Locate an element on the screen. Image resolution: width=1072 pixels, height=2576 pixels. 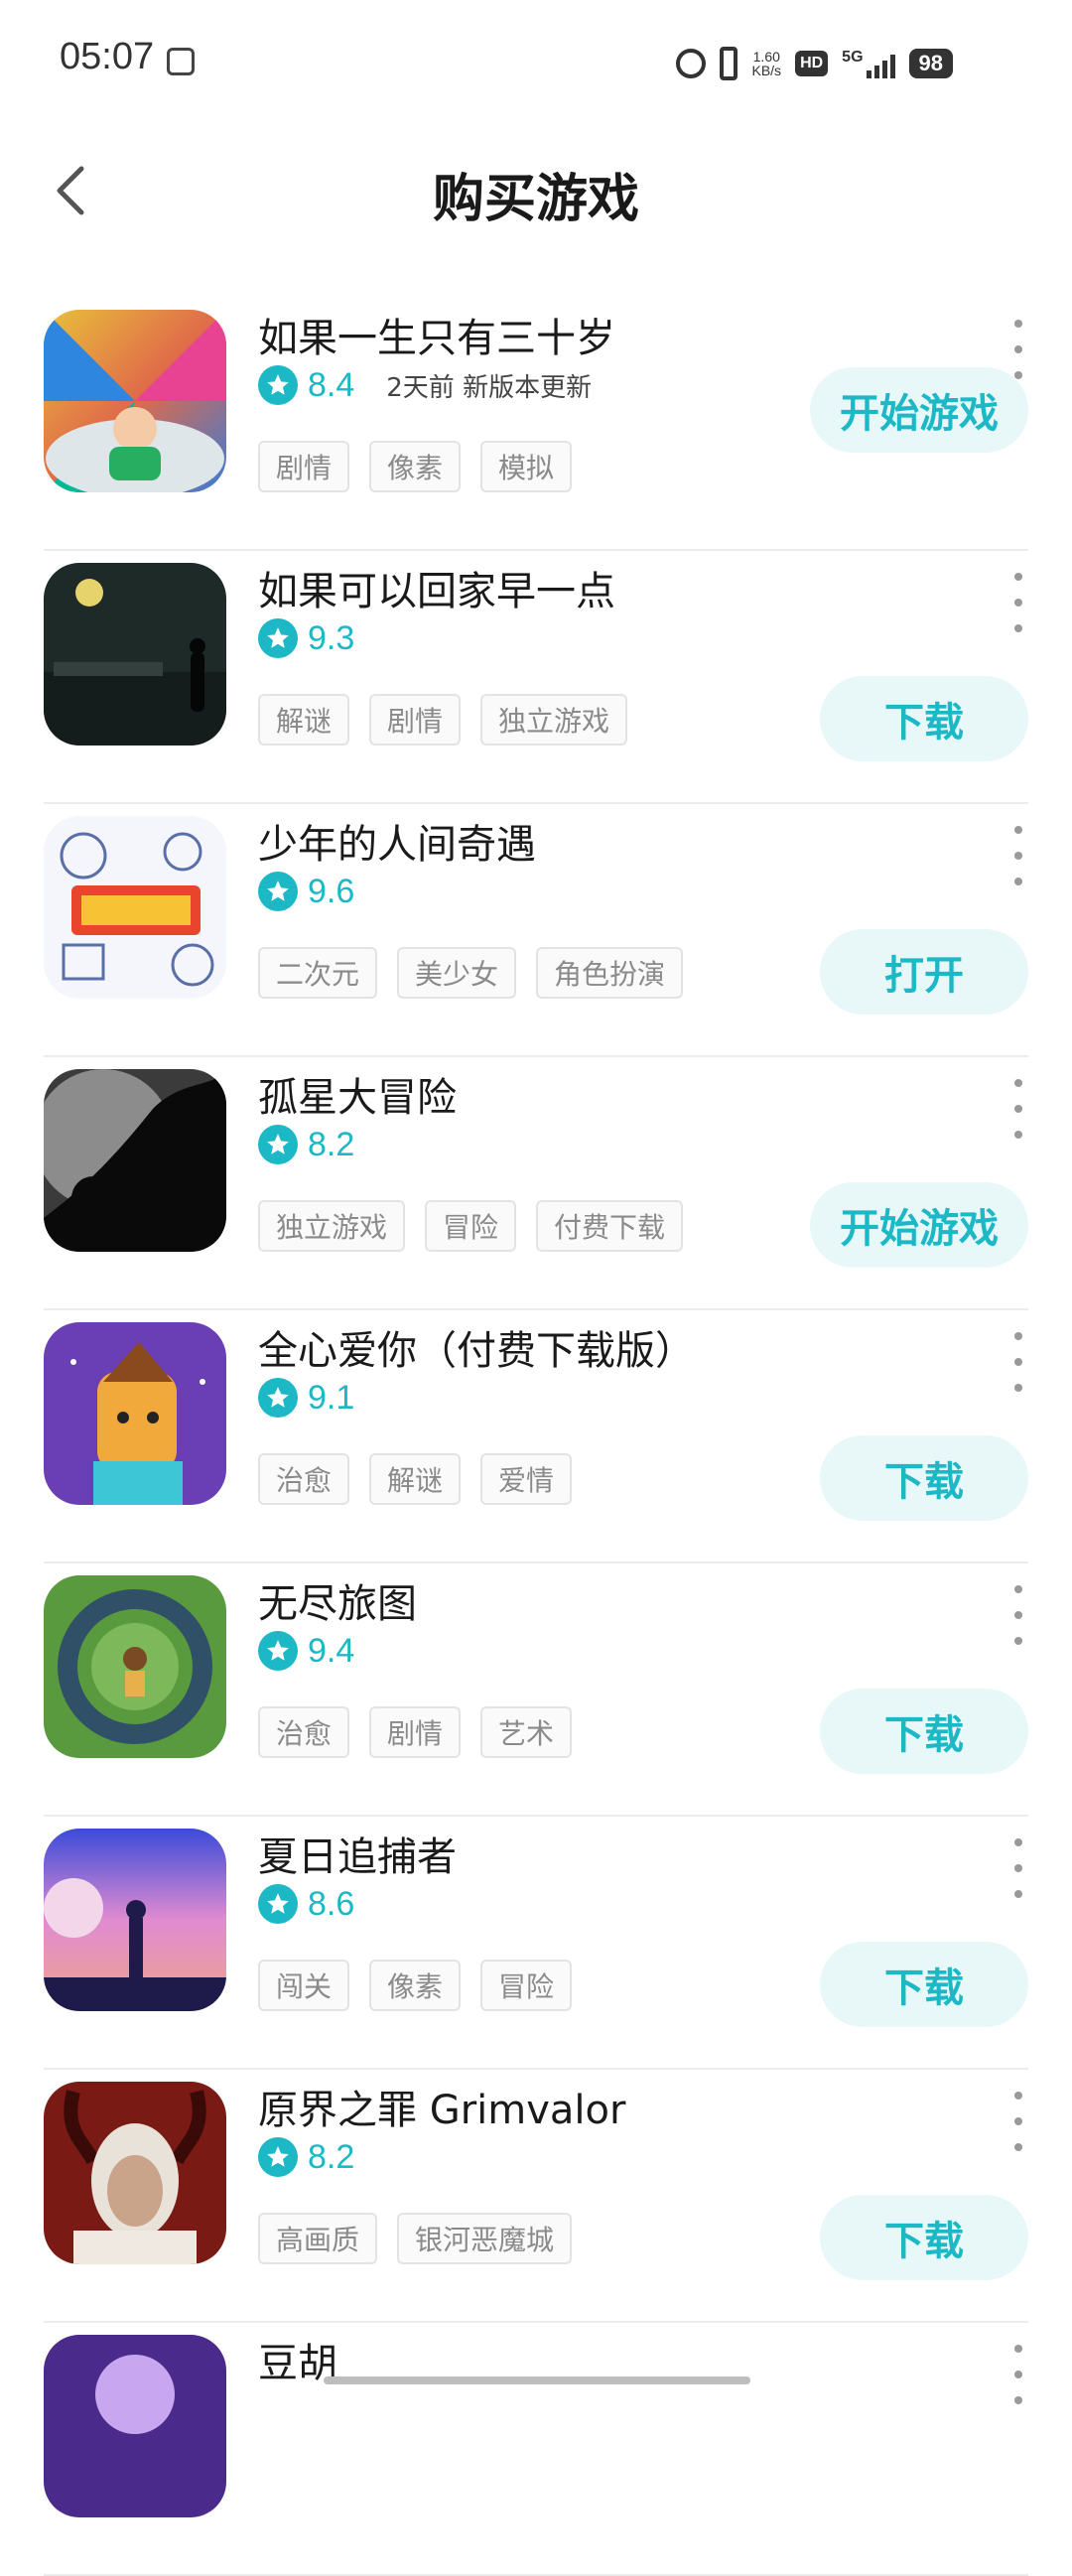
game-row: 夏日追捕者 8.6 闯关 像素 冒险 下载 is located at coordinates (536, 1943).